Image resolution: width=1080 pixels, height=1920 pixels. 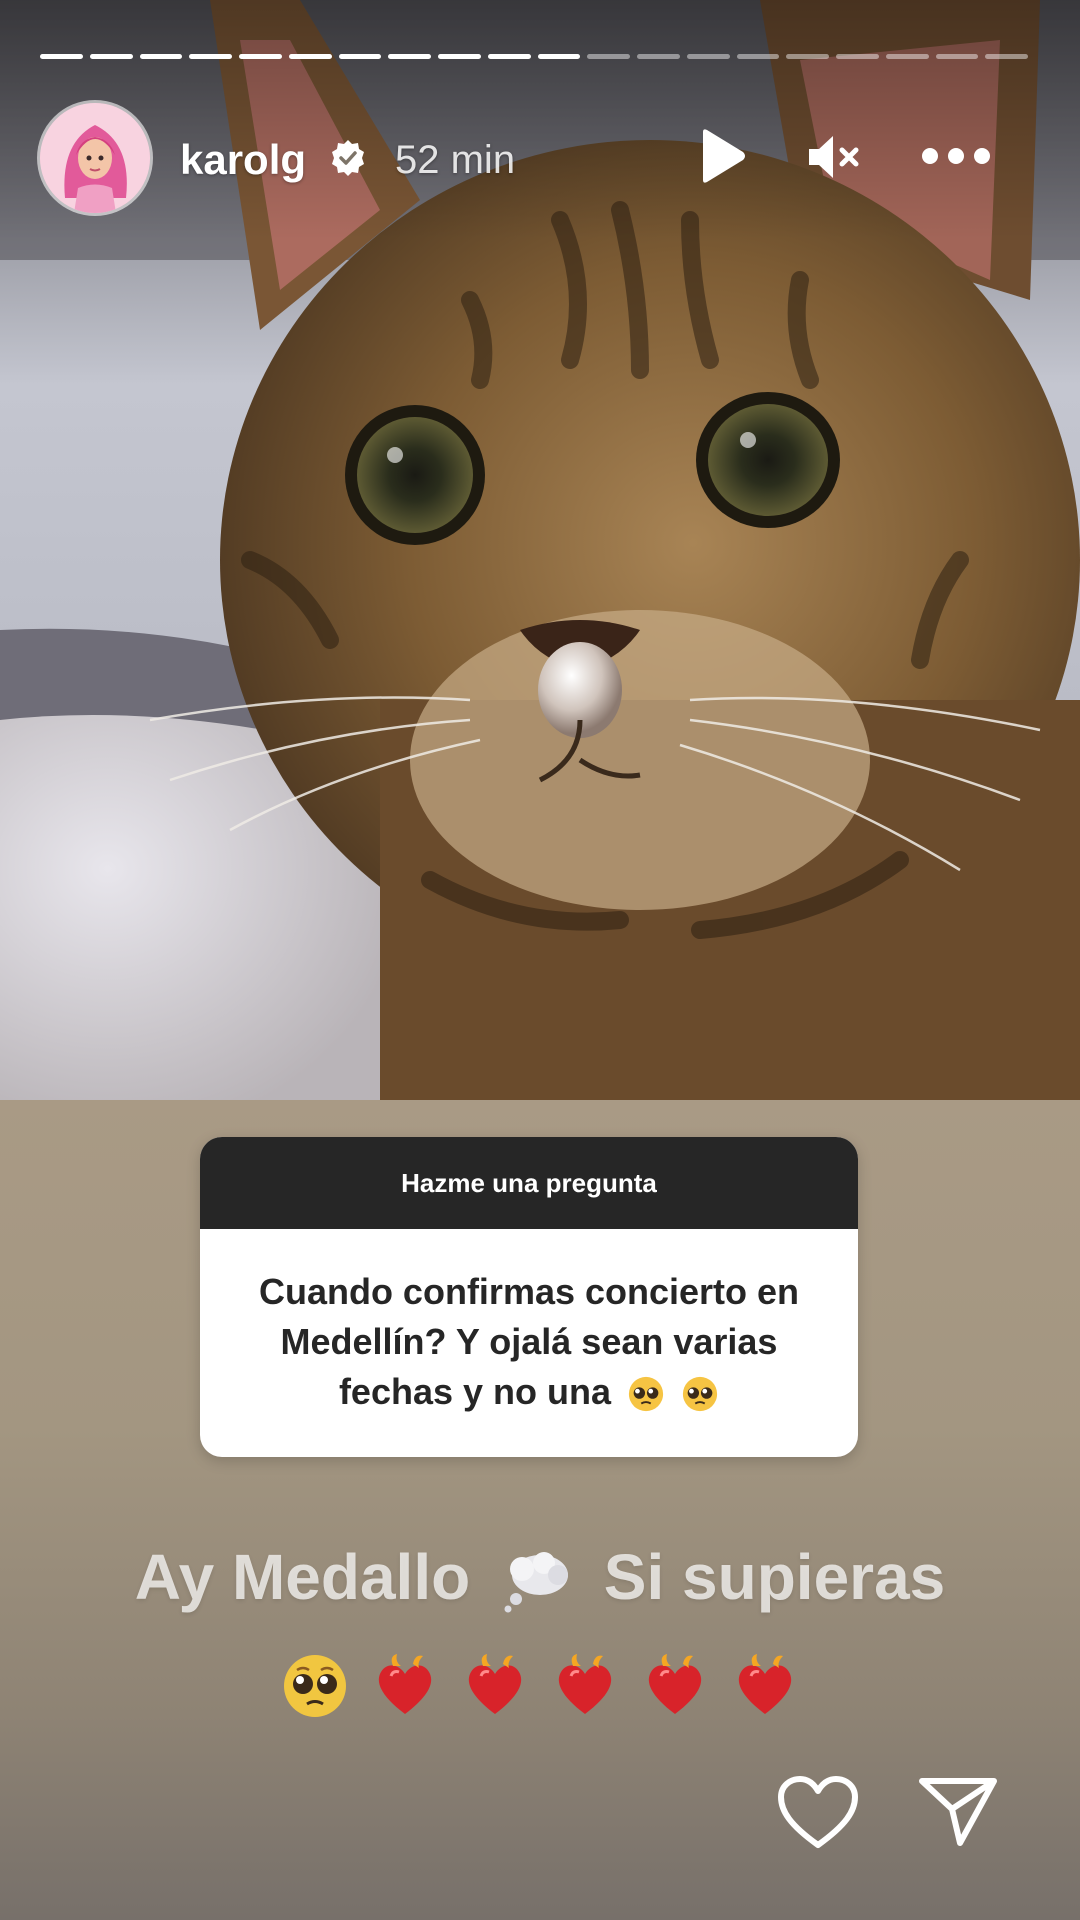 What do you see at coordinates (958, 1811) in the screenshot?
I see `send-icon` at bounding box center [958, 1811].